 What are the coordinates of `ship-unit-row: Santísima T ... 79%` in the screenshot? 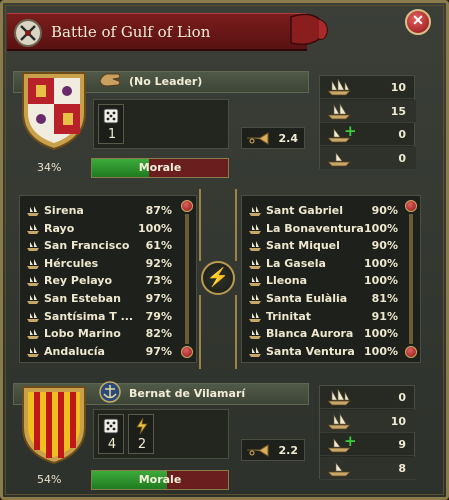 It's located at (100, 317).